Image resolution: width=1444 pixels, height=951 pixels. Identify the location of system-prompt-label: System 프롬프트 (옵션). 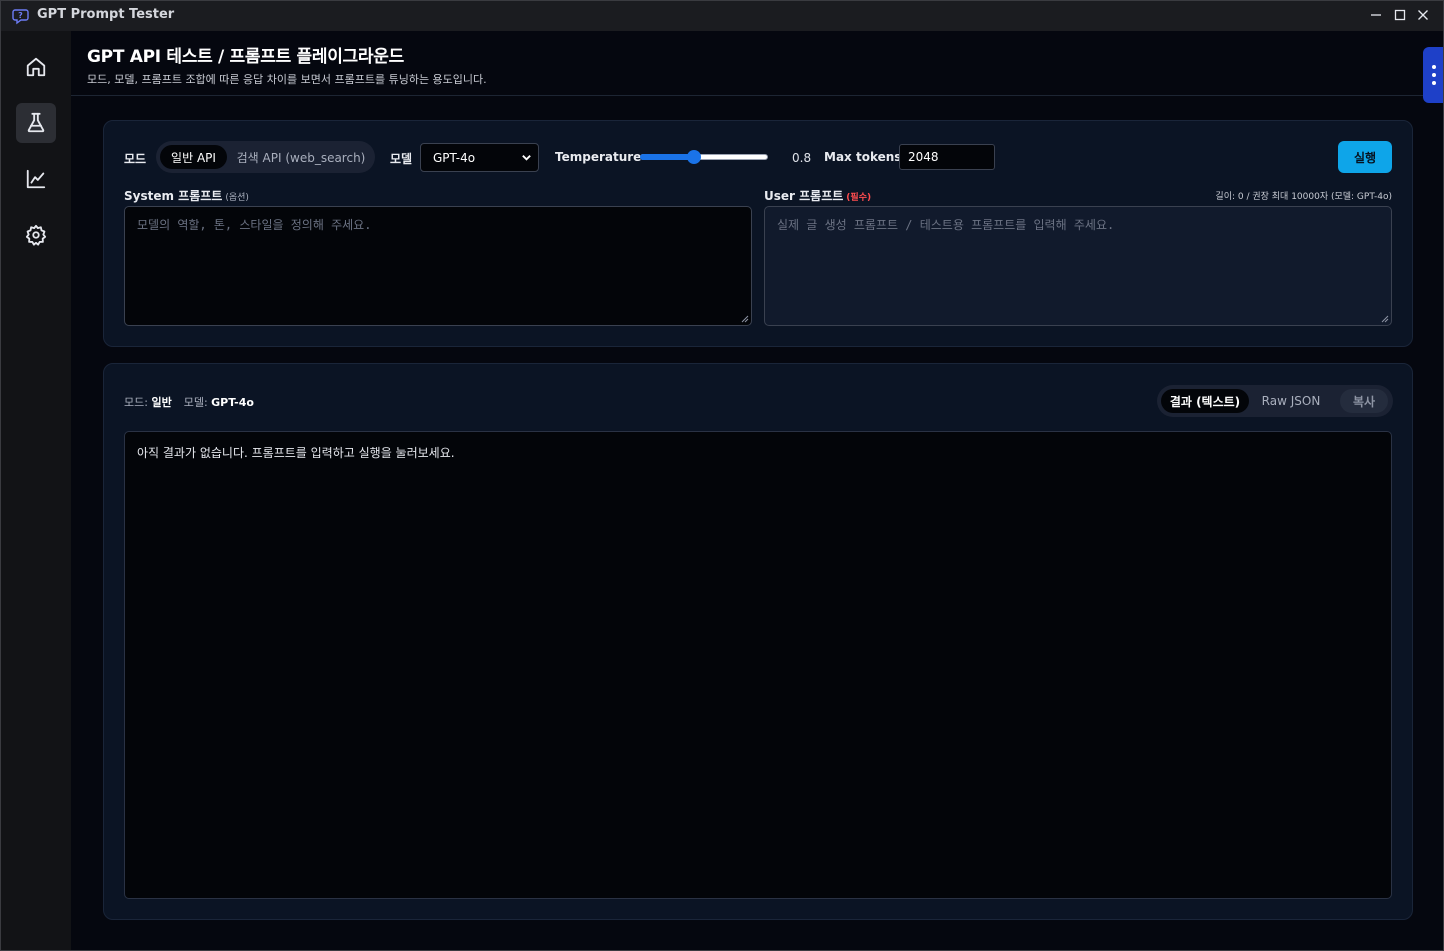
(186, 196).